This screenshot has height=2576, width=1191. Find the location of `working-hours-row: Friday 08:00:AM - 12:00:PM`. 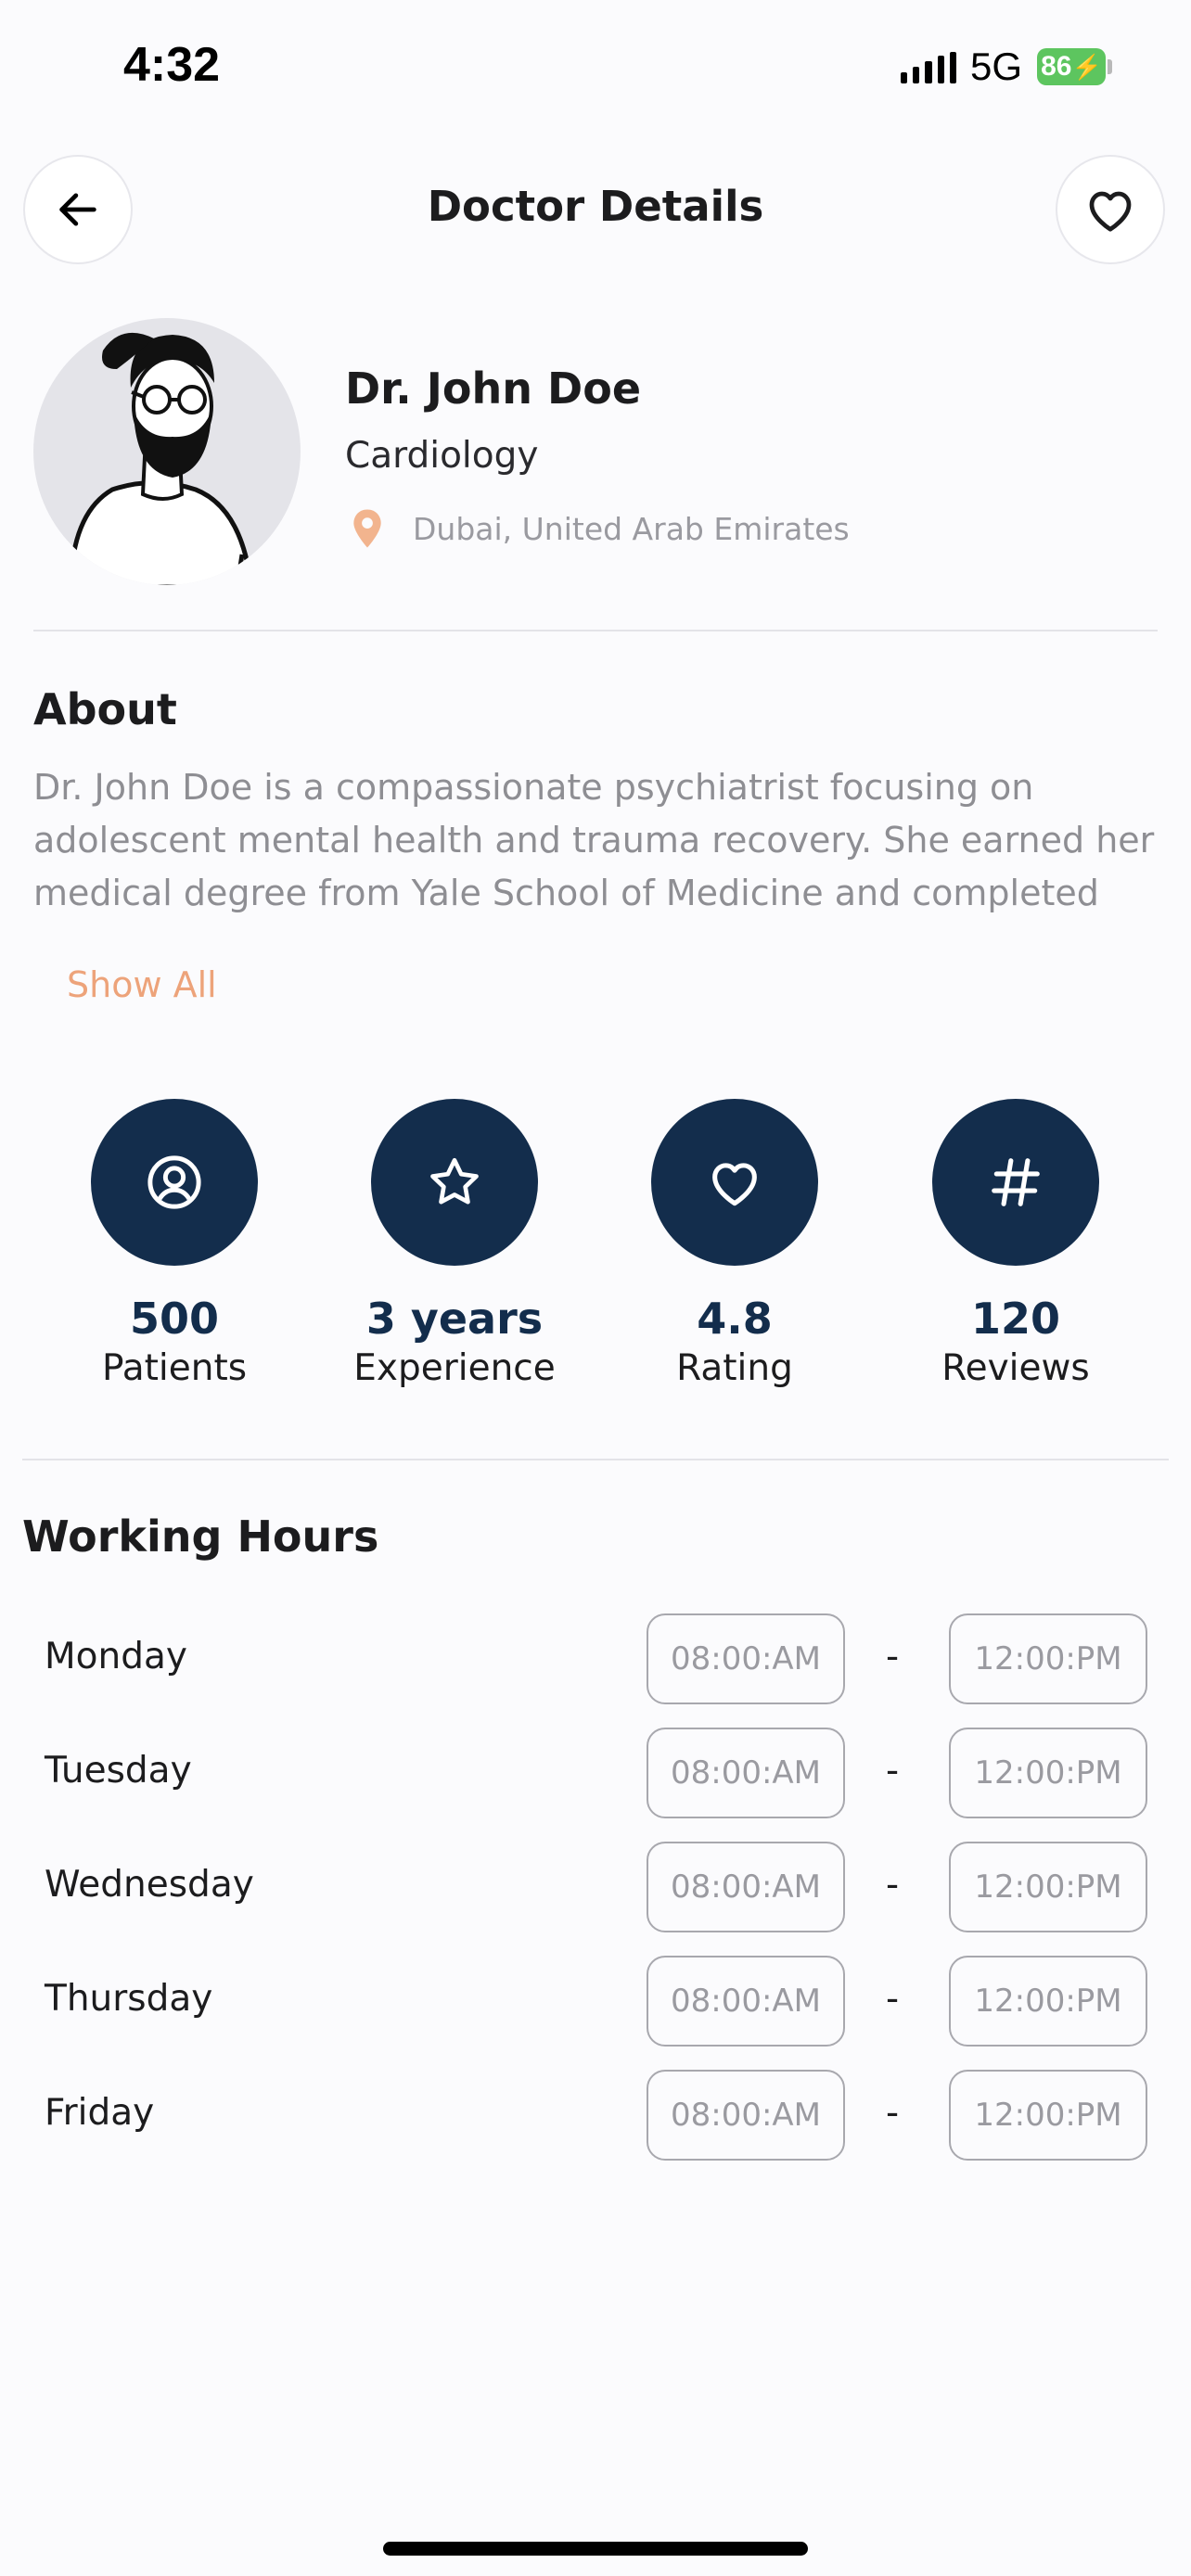

working-hours-row: Friday 08:00:AM - 12:00:PM is located at coordinates (595, 2116).